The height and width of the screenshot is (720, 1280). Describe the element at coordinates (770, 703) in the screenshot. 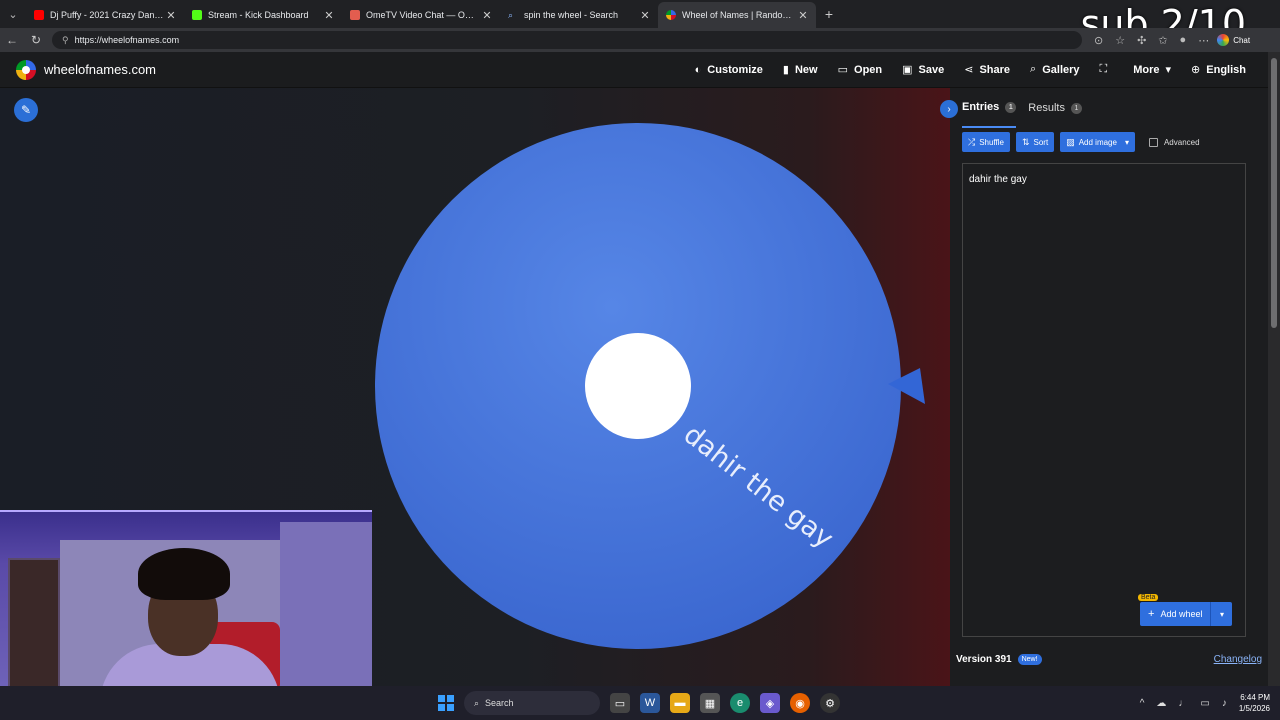

I see `copilot-app-icon: ◈` at that location.